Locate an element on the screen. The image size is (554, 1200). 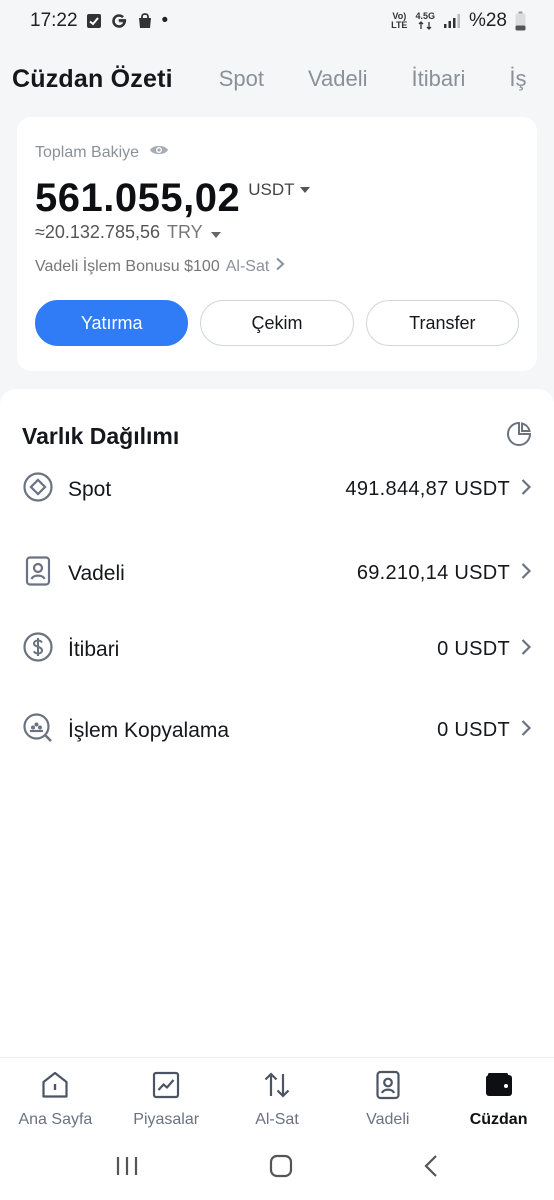
approx-balance-value: ≈20.132.785,56 is located at coordinates (97, 232).